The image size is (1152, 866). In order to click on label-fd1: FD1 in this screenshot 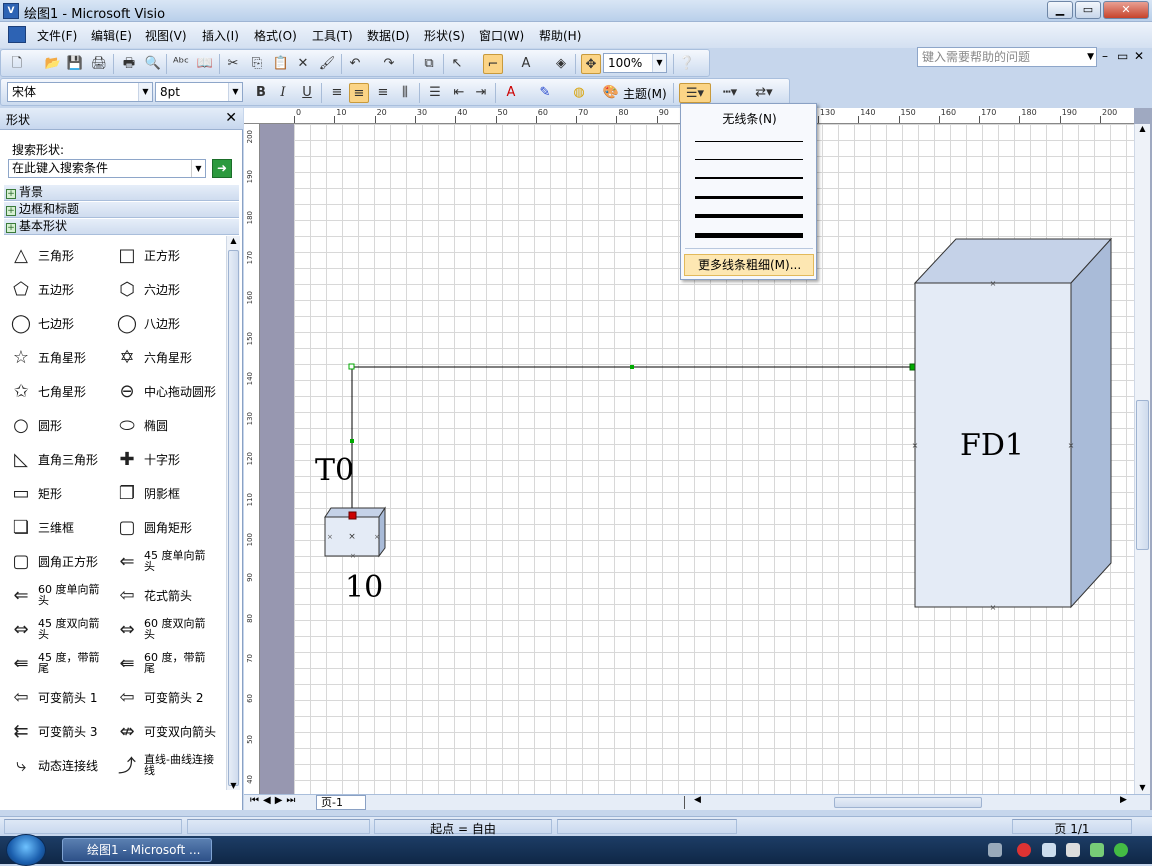, I will do `click(992, 445)`.